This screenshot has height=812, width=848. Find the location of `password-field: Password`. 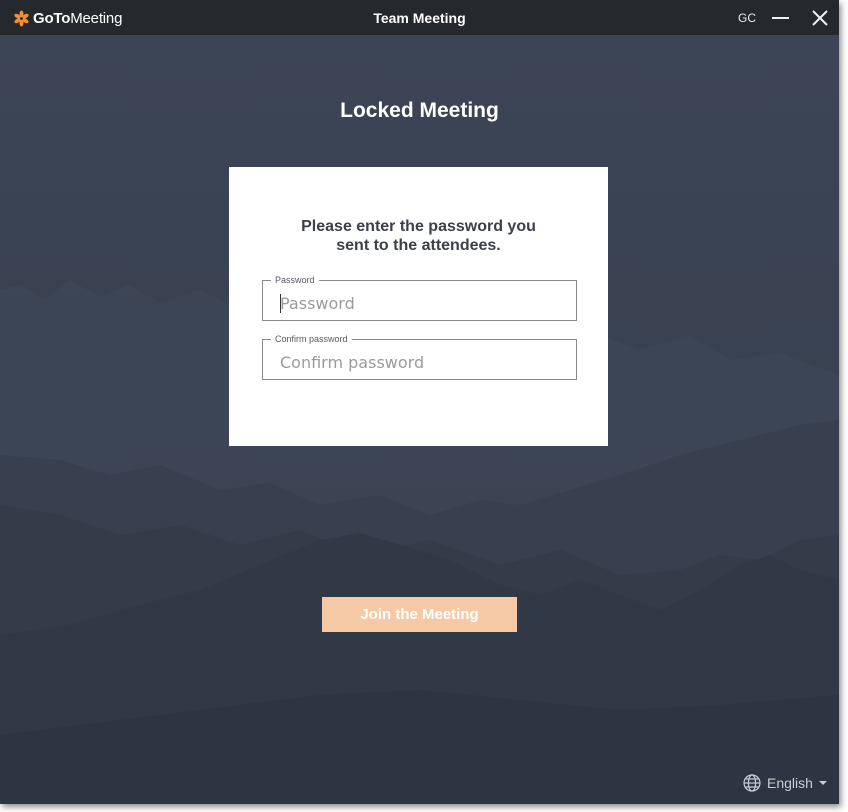

password-field: Password is located at coordinates (419, 297).